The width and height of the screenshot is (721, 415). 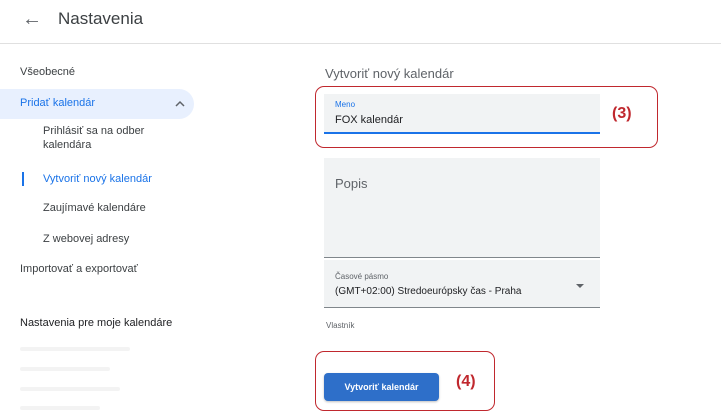 I want to click on sidebar-item-add-calendar-label: Pridať kalendár, so click(x=58, y=103).